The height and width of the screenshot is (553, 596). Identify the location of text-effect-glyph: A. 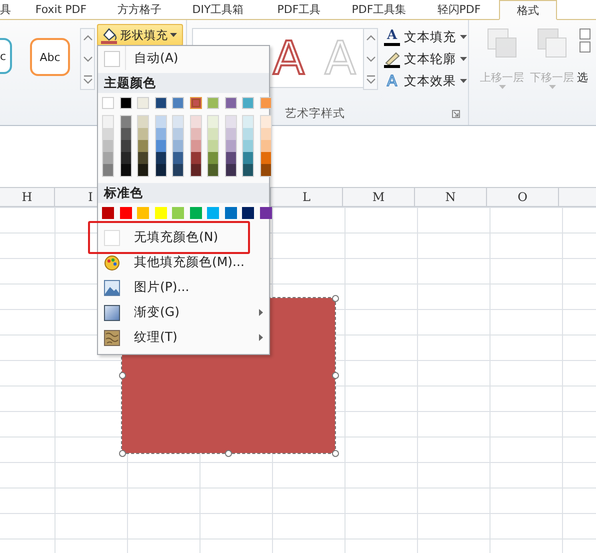
(392, 81).